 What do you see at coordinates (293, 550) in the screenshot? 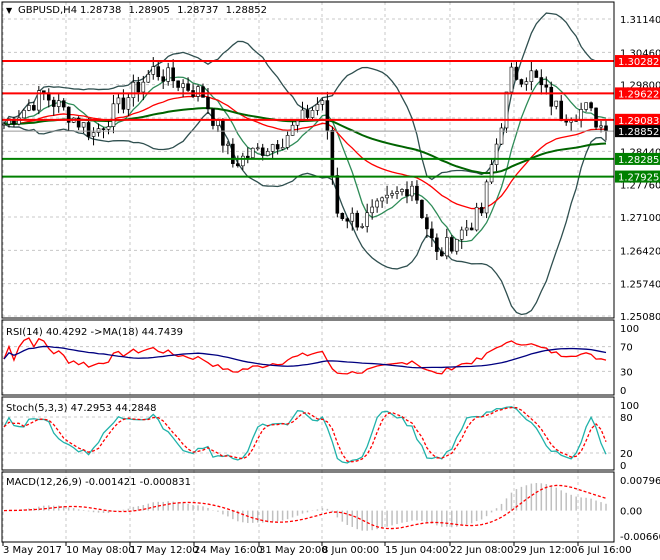
I see `x-tick-label: 31 May 20:00` at bounding box center [293, 550].